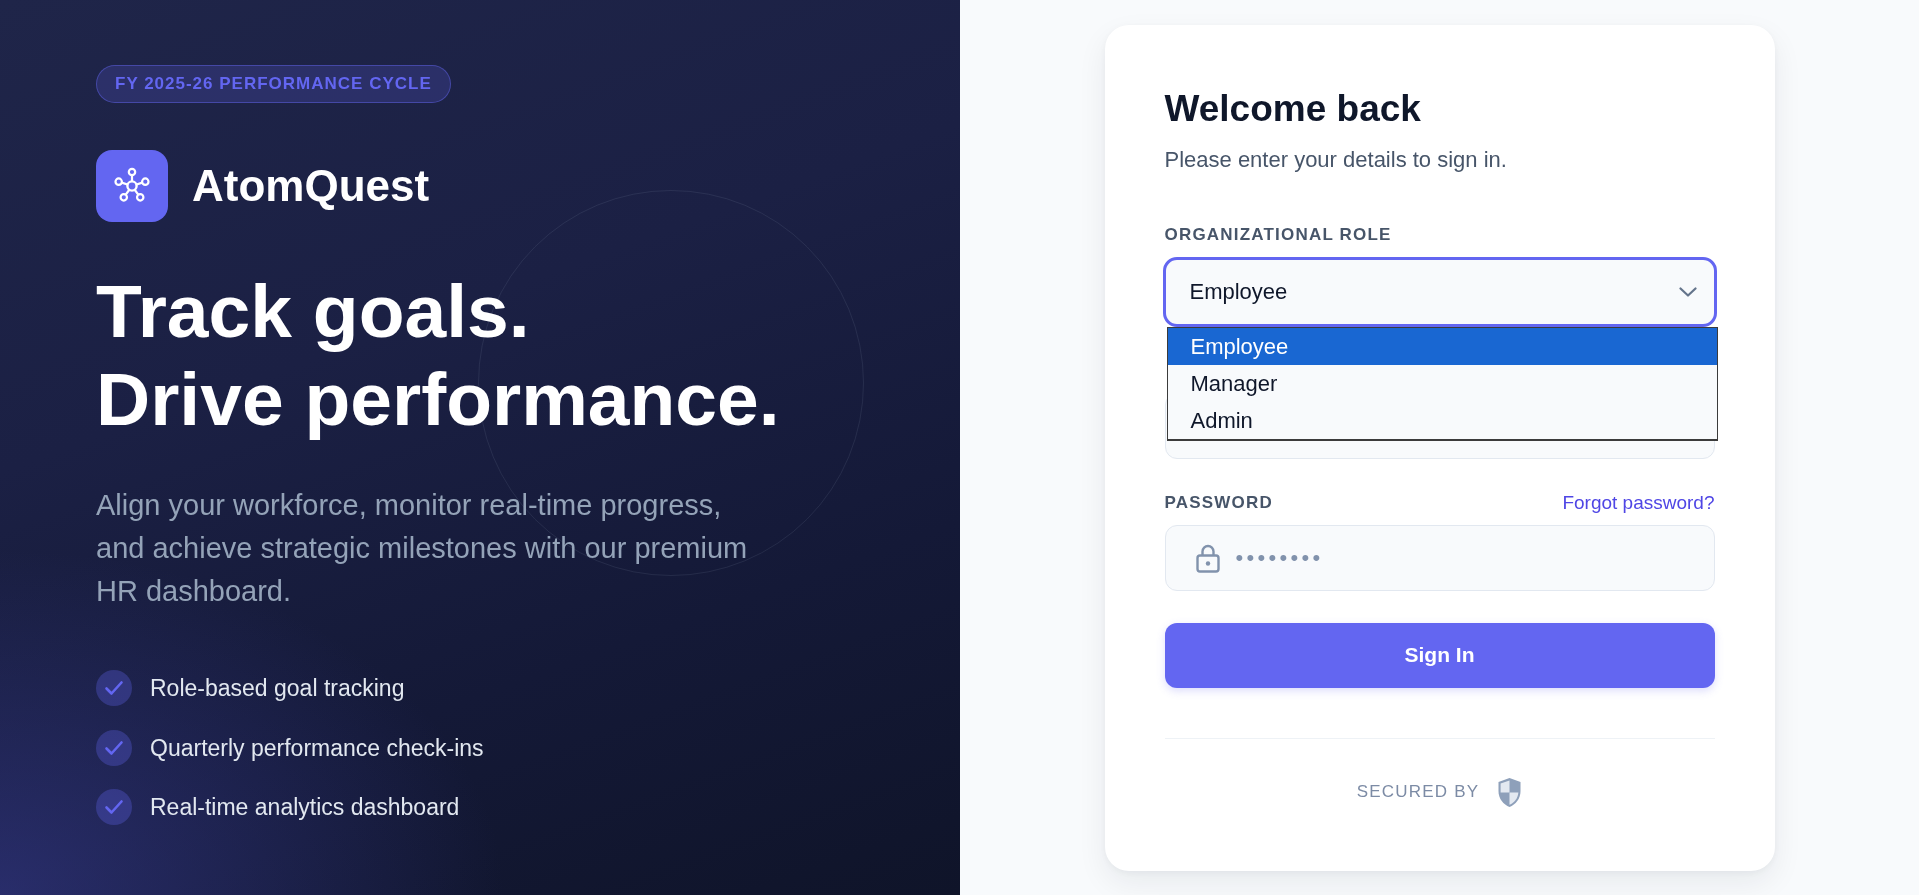 This screenshot has height=895, width=1919. What do you see at coordinates (1278, 234) in the screenshot?
I see `field-label: ORGANIZATIONAL ROLE` at bounding box center [1278, 234].